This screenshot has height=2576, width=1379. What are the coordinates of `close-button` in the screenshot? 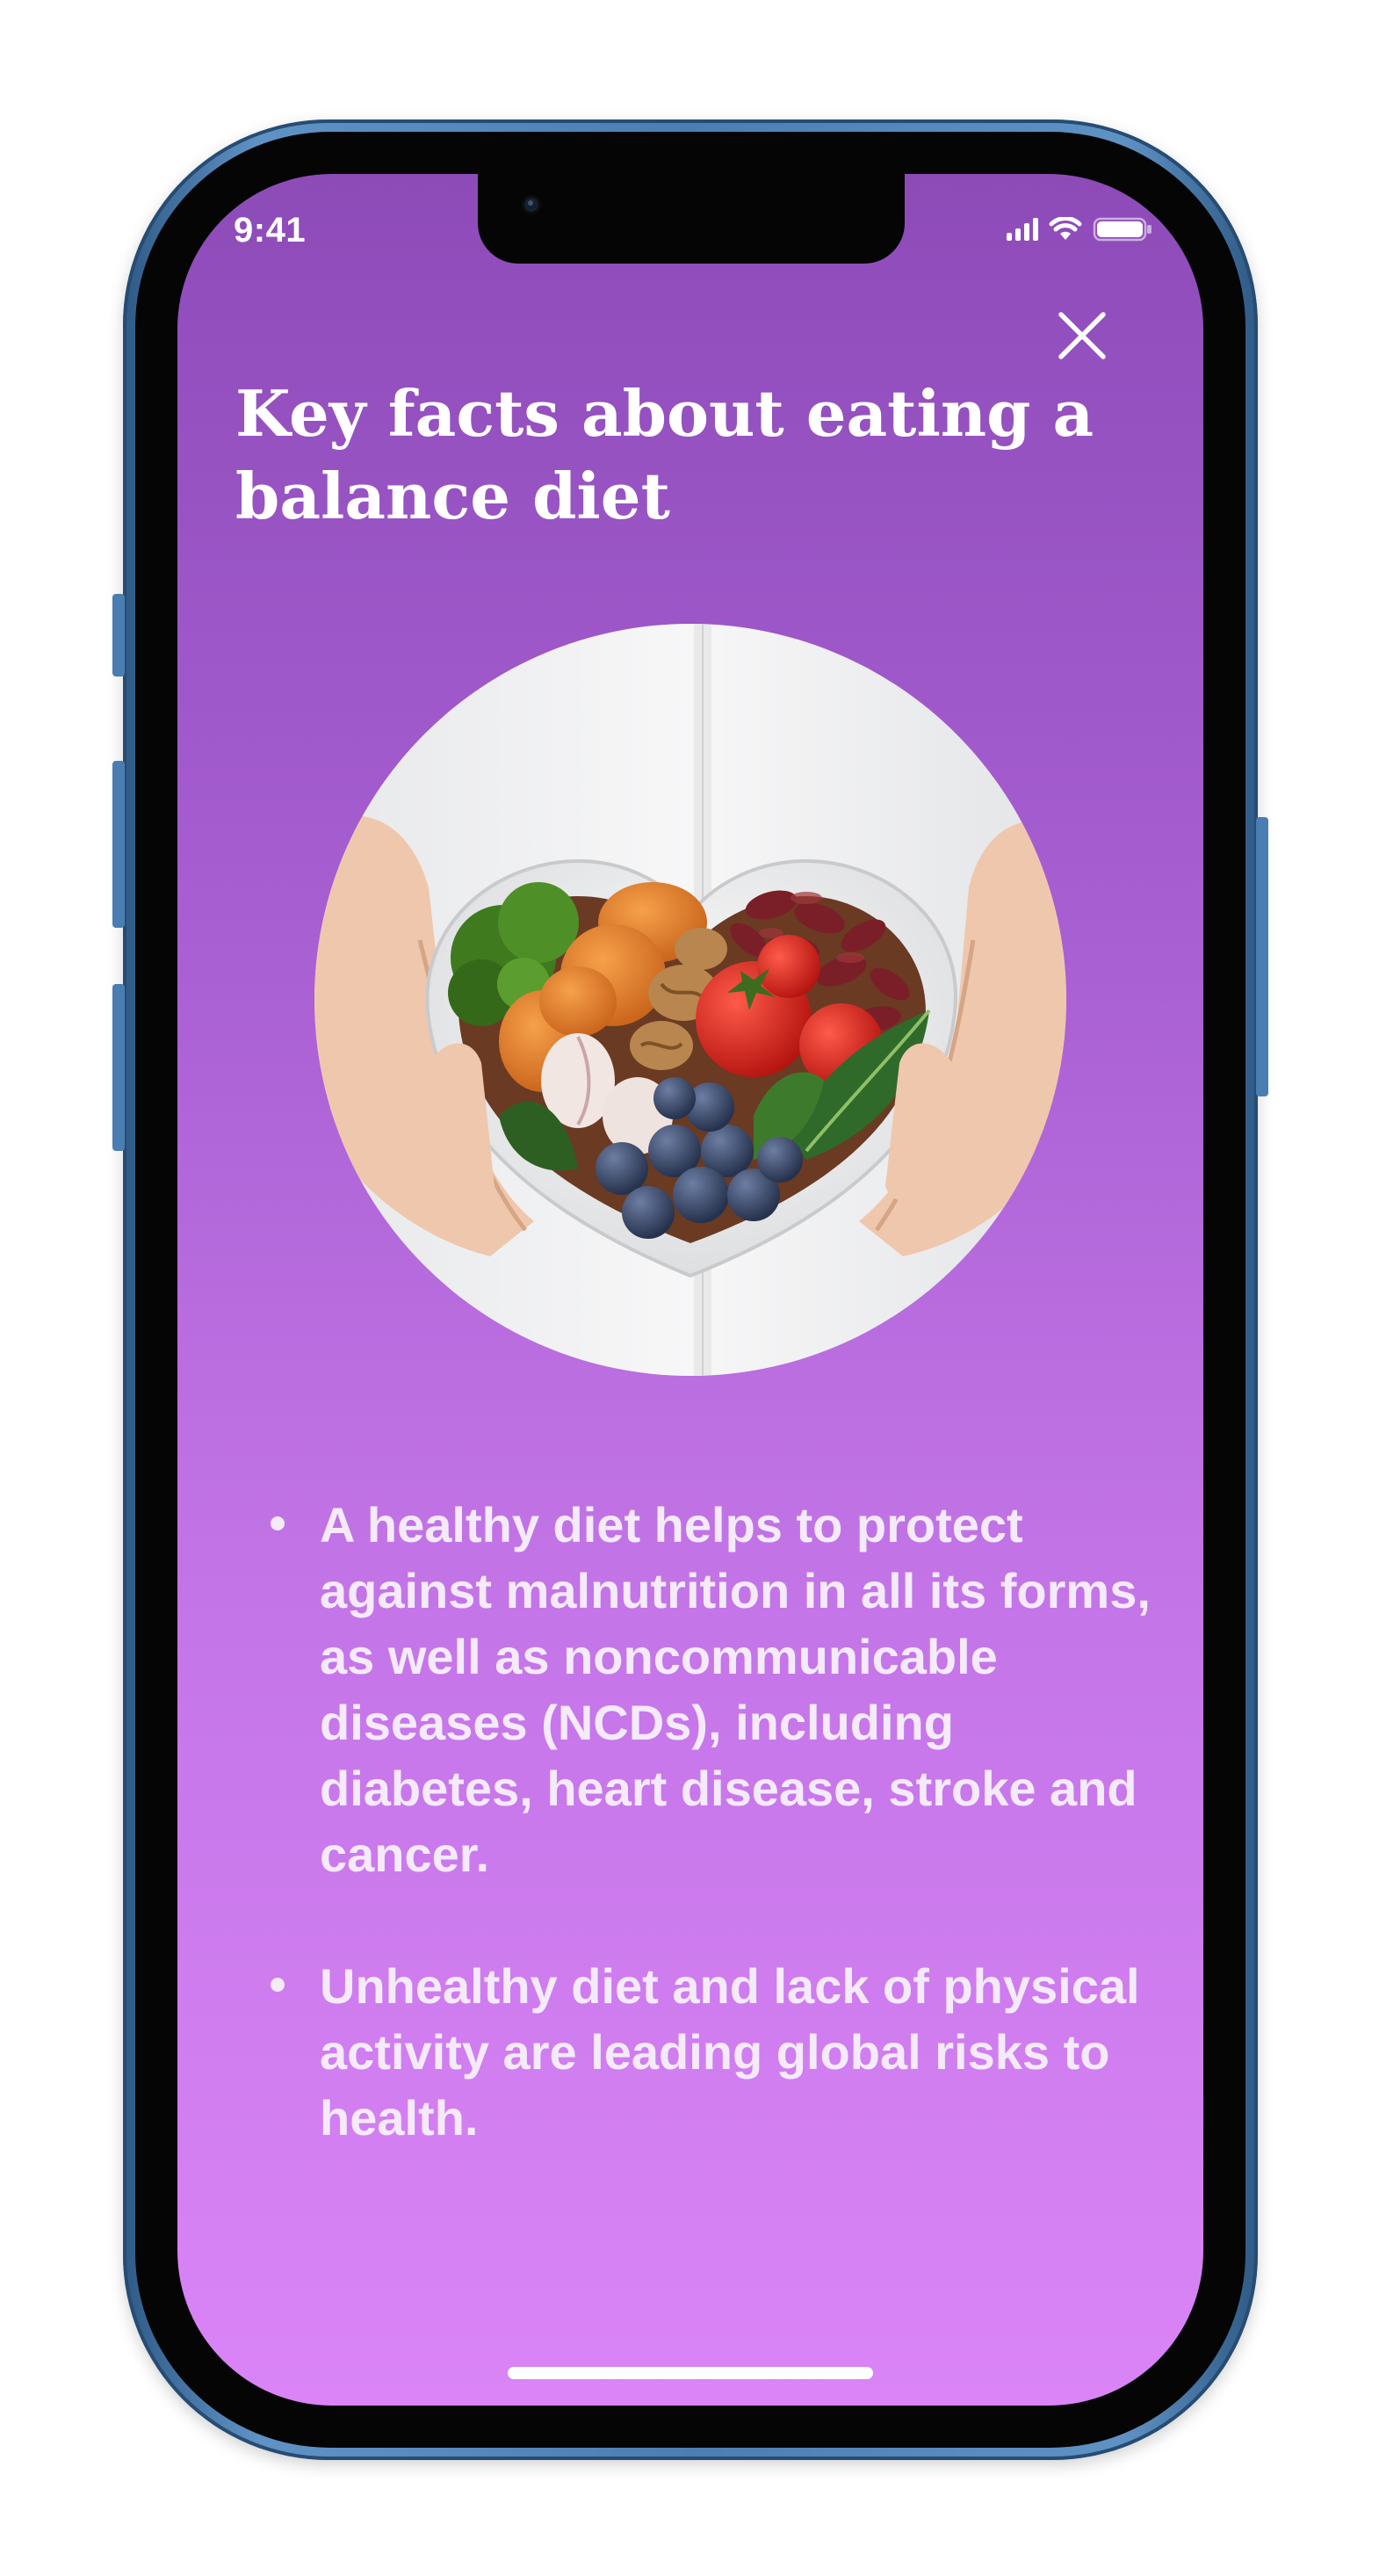 It's located at (1082, 335).